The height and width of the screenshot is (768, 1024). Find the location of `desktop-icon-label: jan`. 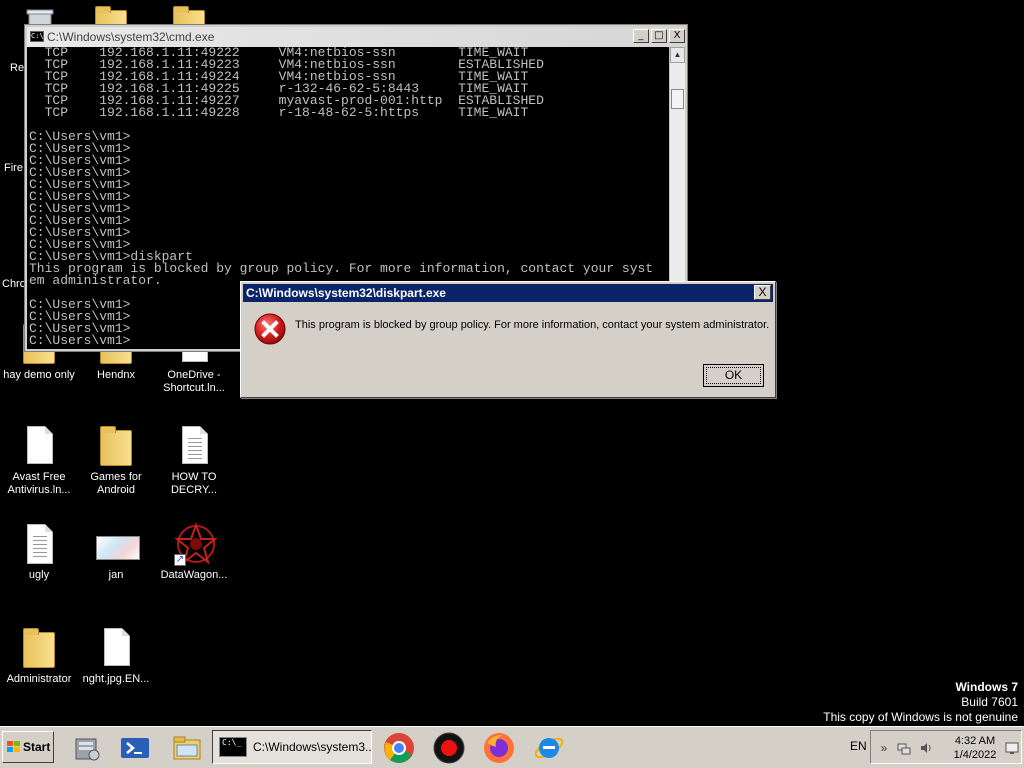

desktop-icon-label: jan is located at coordinates (116, 575).